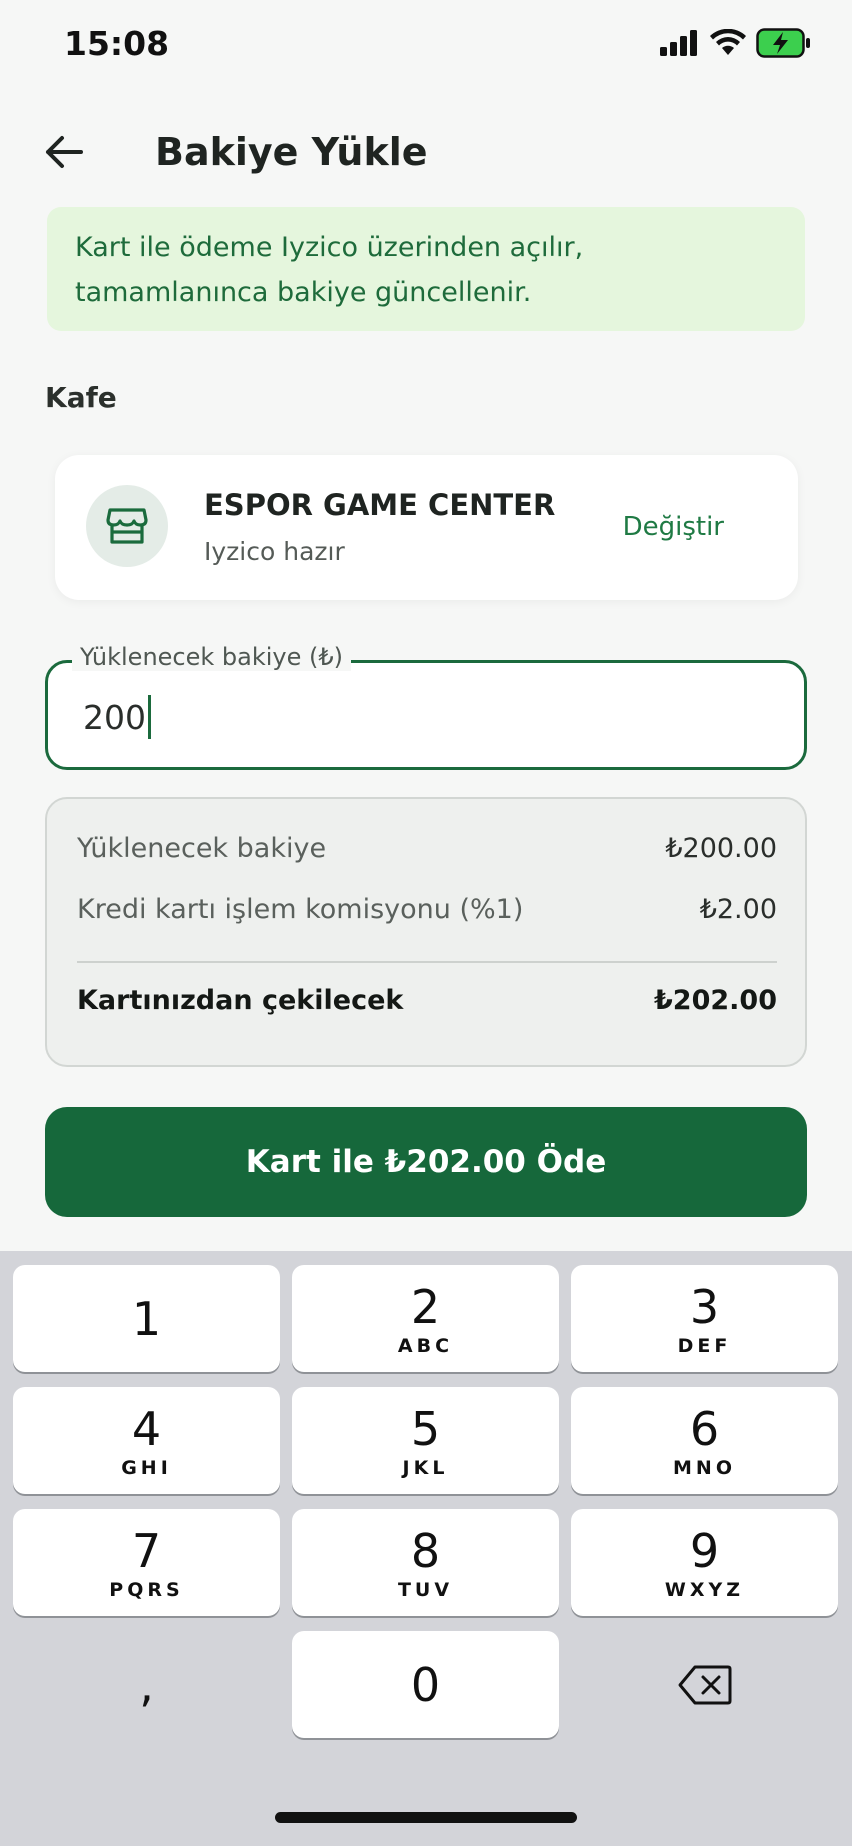  What do you see at coordinates (117, 43) in the screenshot?
I see `status-time: 15:08` at bounding box center [117, 43].